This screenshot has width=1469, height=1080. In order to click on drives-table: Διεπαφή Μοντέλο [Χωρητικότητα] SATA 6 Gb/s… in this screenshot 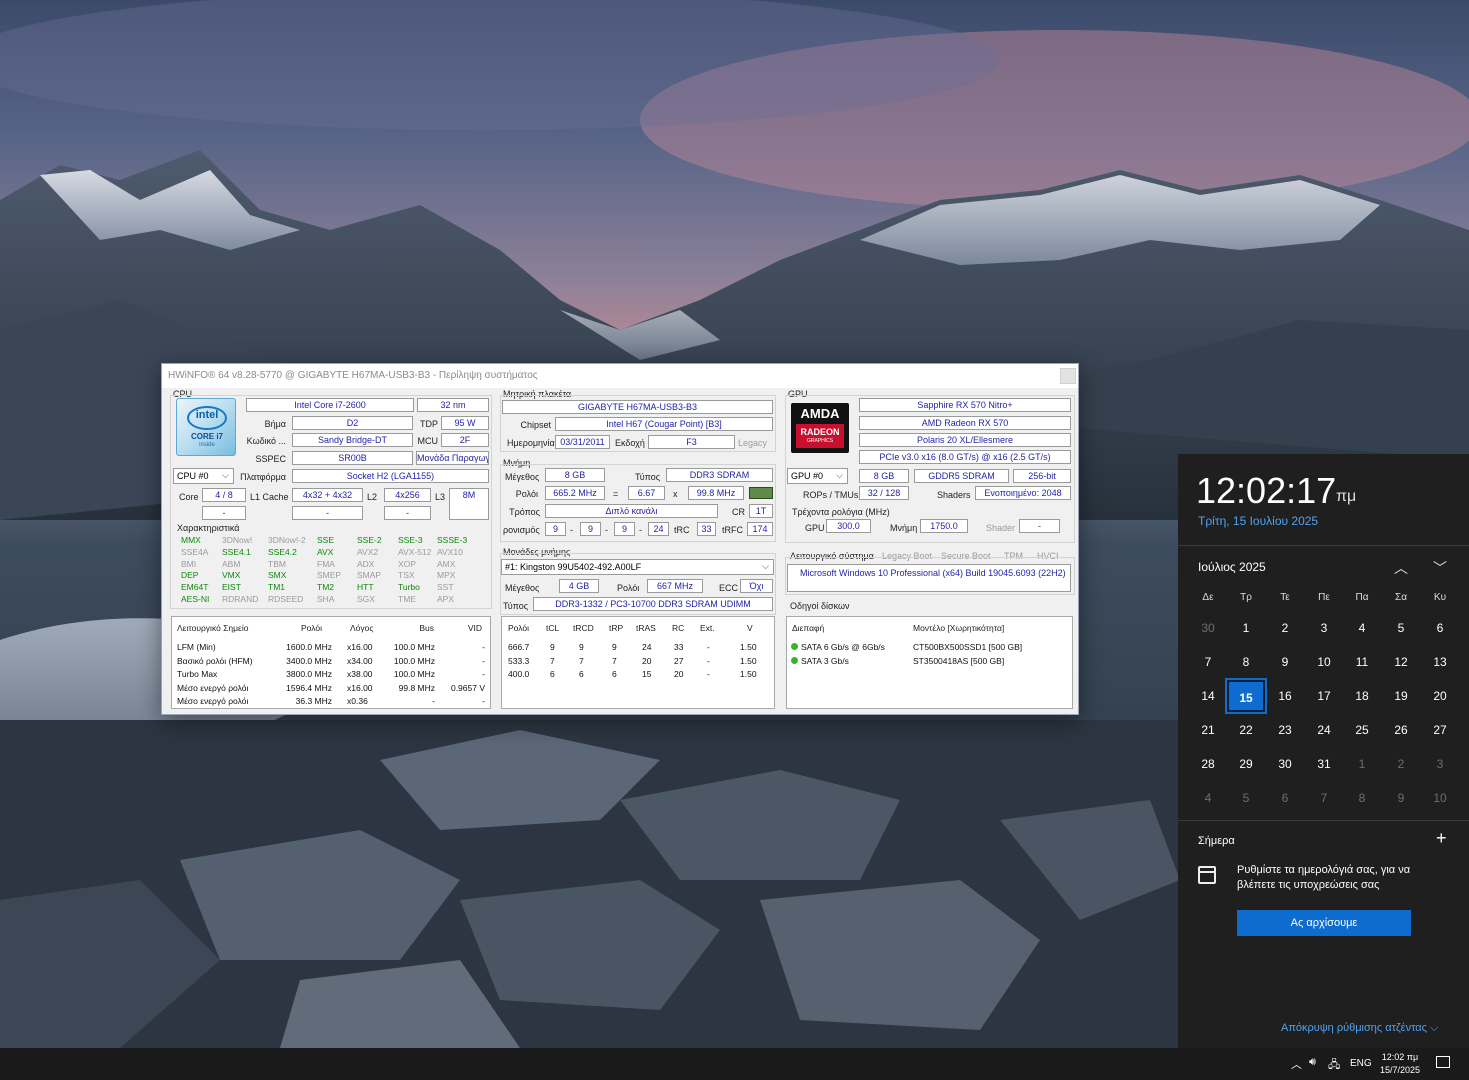, I will do `click(929, 662)`.